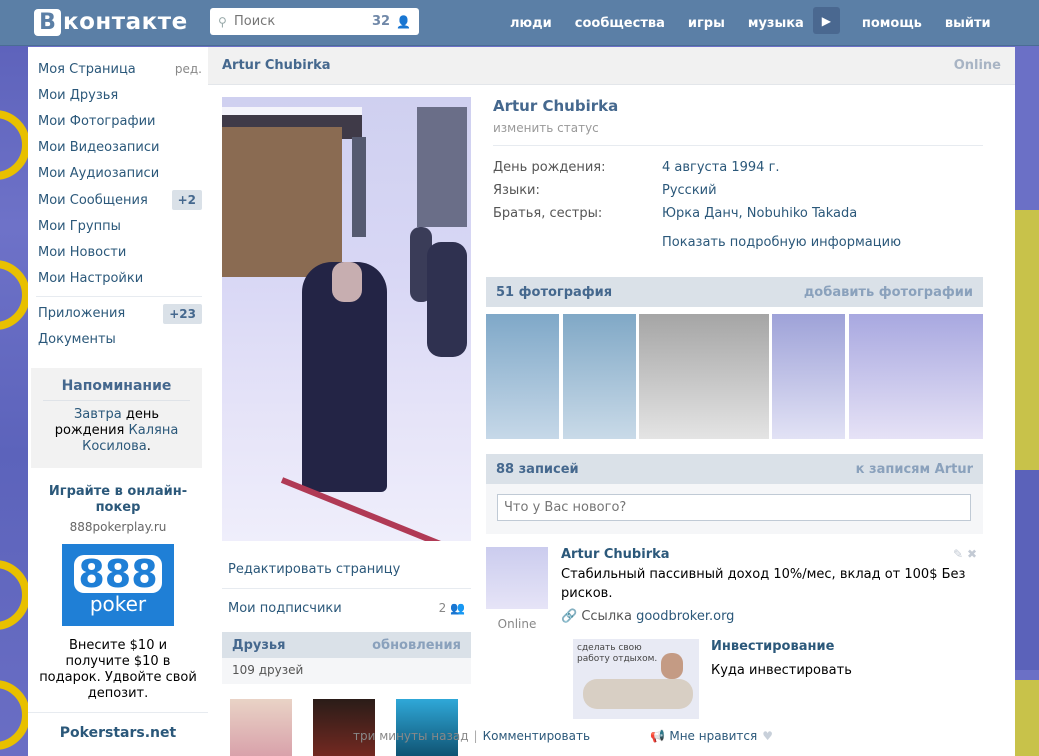 The image size is (1039, 756). What do you see at coordinates (118, 585) in the screenshot?
I see `ad-image: 888 poker` at bounding box center [118, 585].